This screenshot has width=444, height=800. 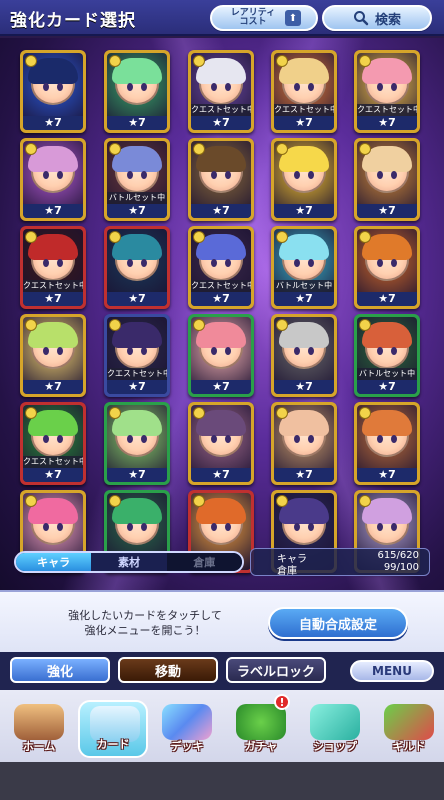 I want to click on set-status-tag: バトルセット中, so click(x=137, y=198).